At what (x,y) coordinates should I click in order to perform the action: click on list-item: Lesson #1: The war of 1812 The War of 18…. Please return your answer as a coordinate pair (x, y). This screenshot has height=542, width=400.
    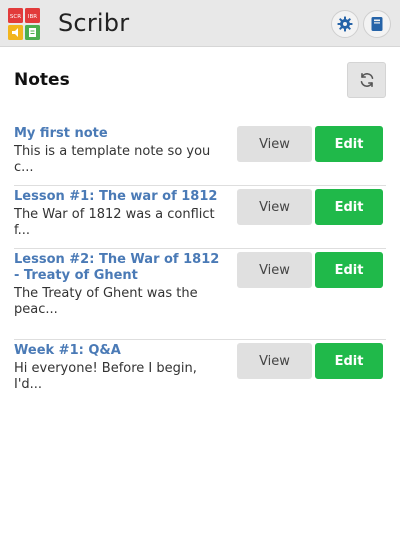
    Looking at the image, I should click on (200, 214).